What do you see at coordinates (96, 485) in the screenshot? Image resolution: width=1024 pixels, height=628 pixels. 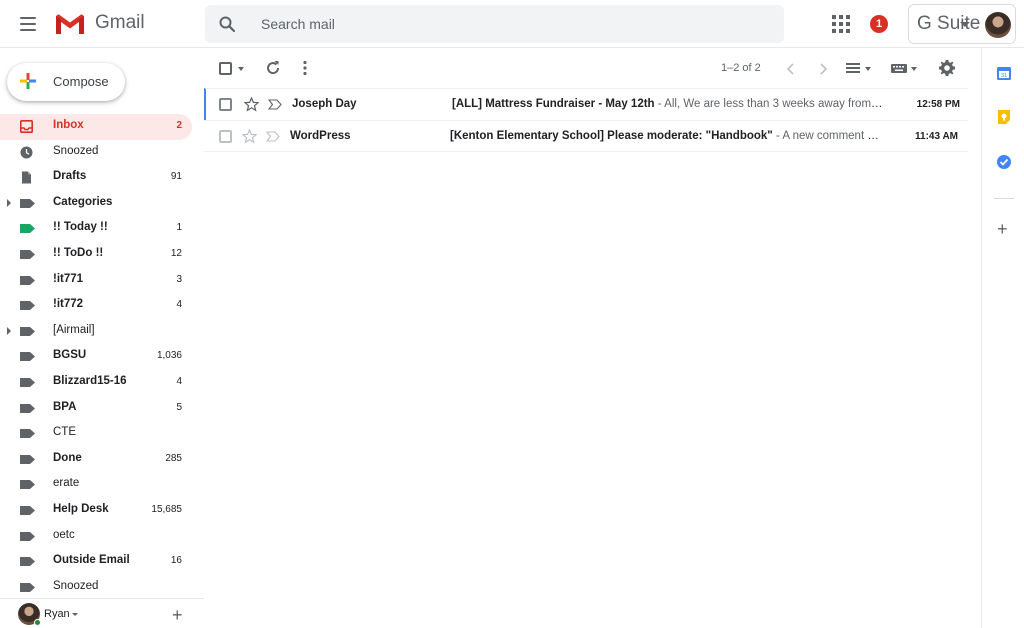 I see `sidebar-item-erate: erate` at bounding box center [96, 485].